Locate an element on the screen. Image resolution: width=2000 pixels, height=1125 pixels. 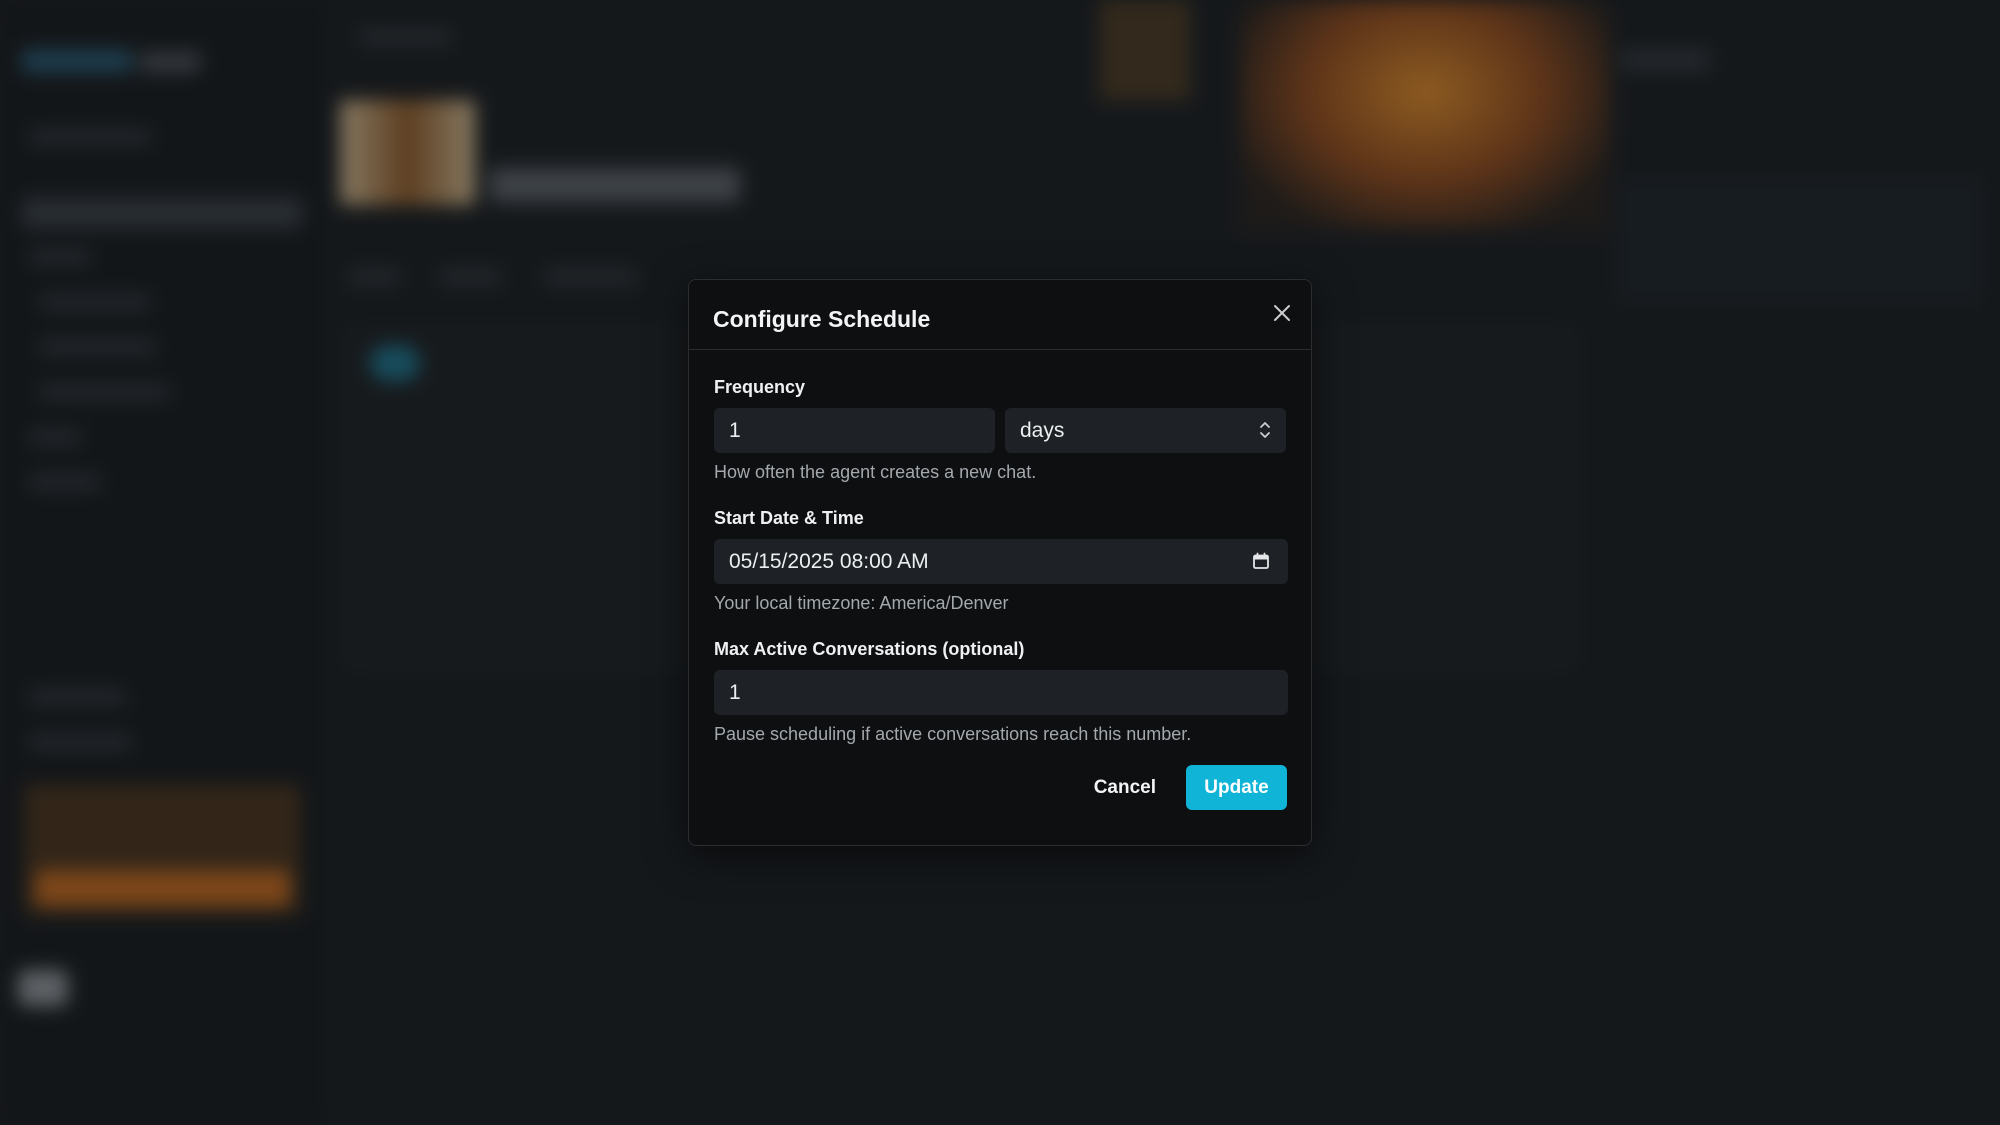
dialog-header: Configure Schedule is located at coordinates (1000, 315).